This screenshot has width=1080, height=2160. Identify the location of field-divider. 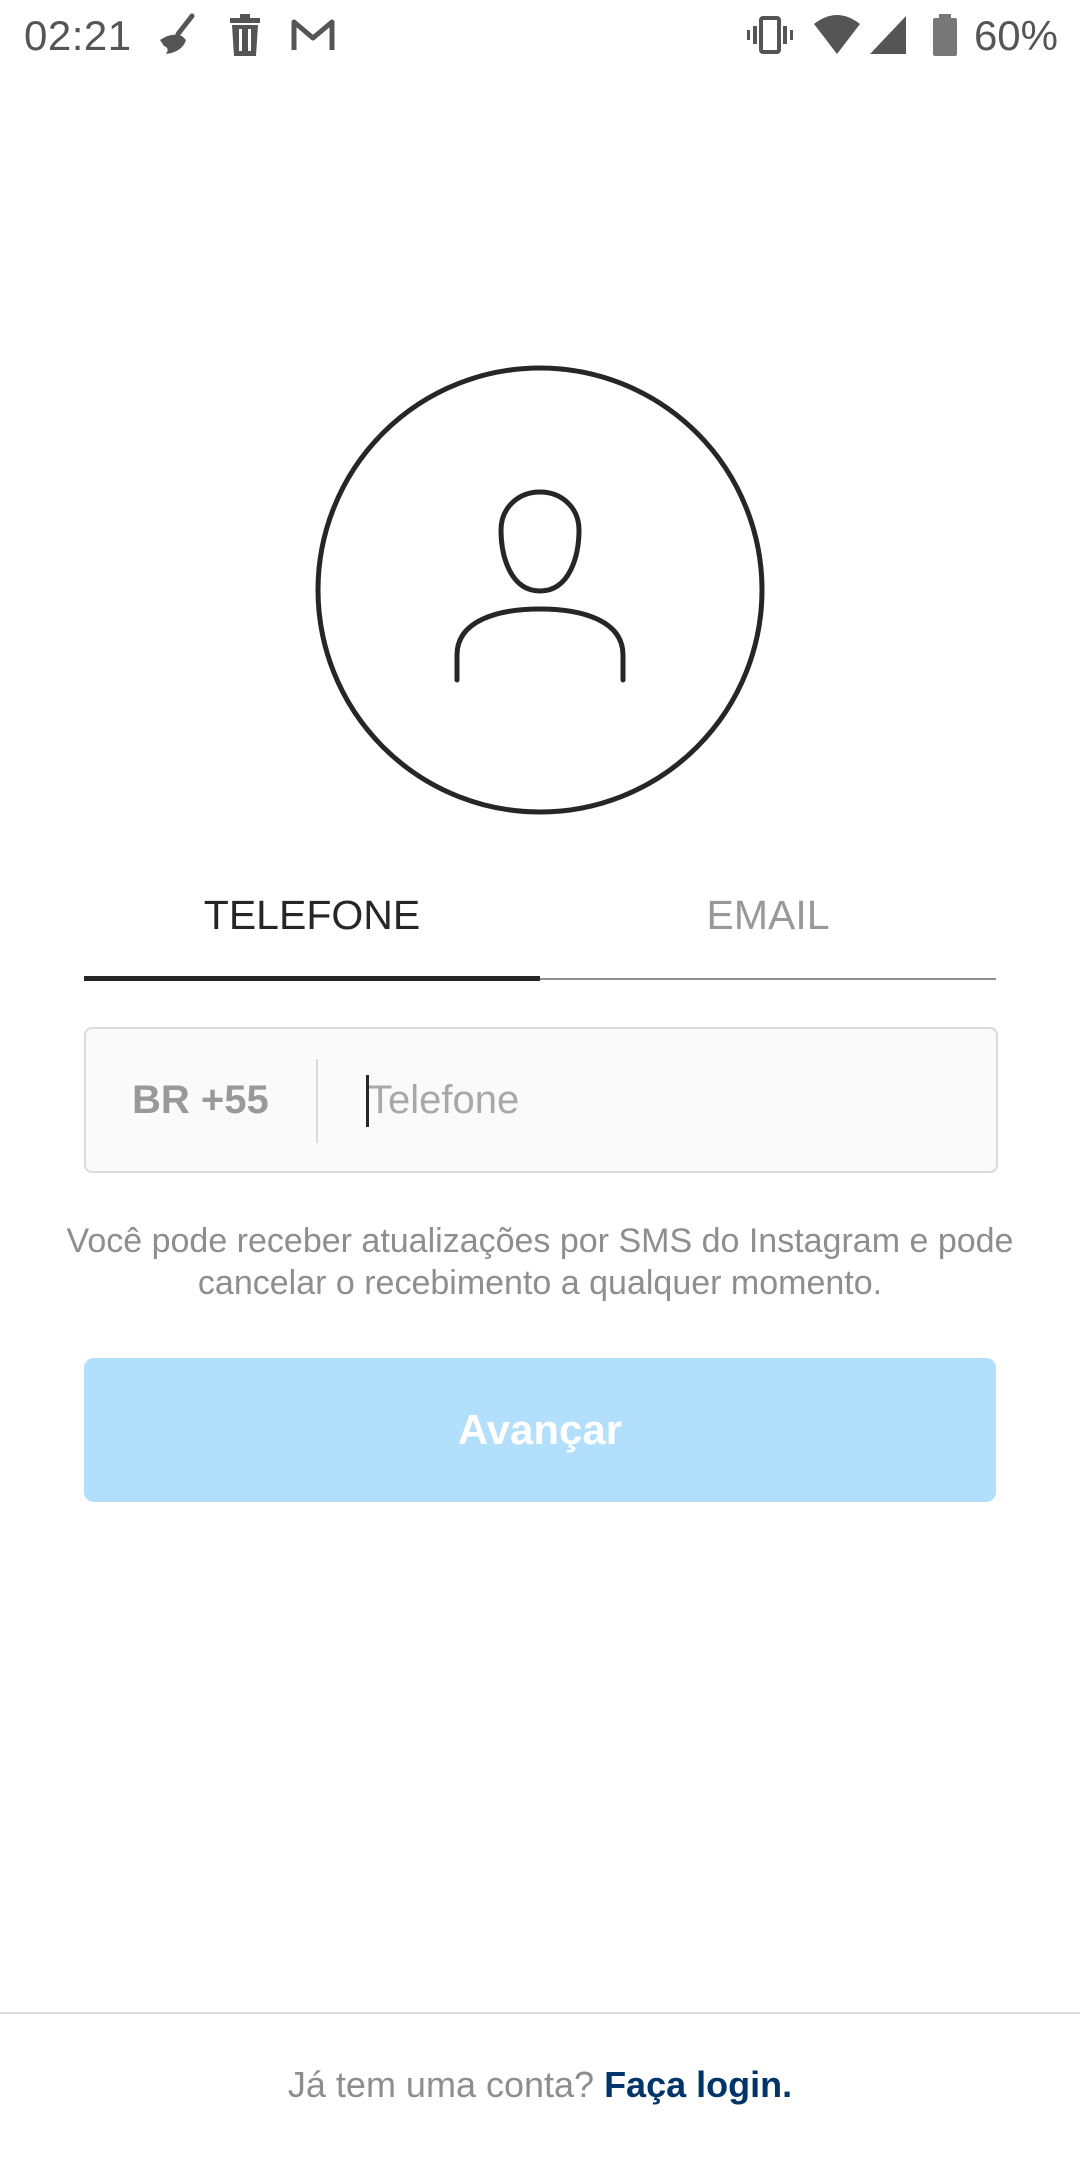
(317, 1101).